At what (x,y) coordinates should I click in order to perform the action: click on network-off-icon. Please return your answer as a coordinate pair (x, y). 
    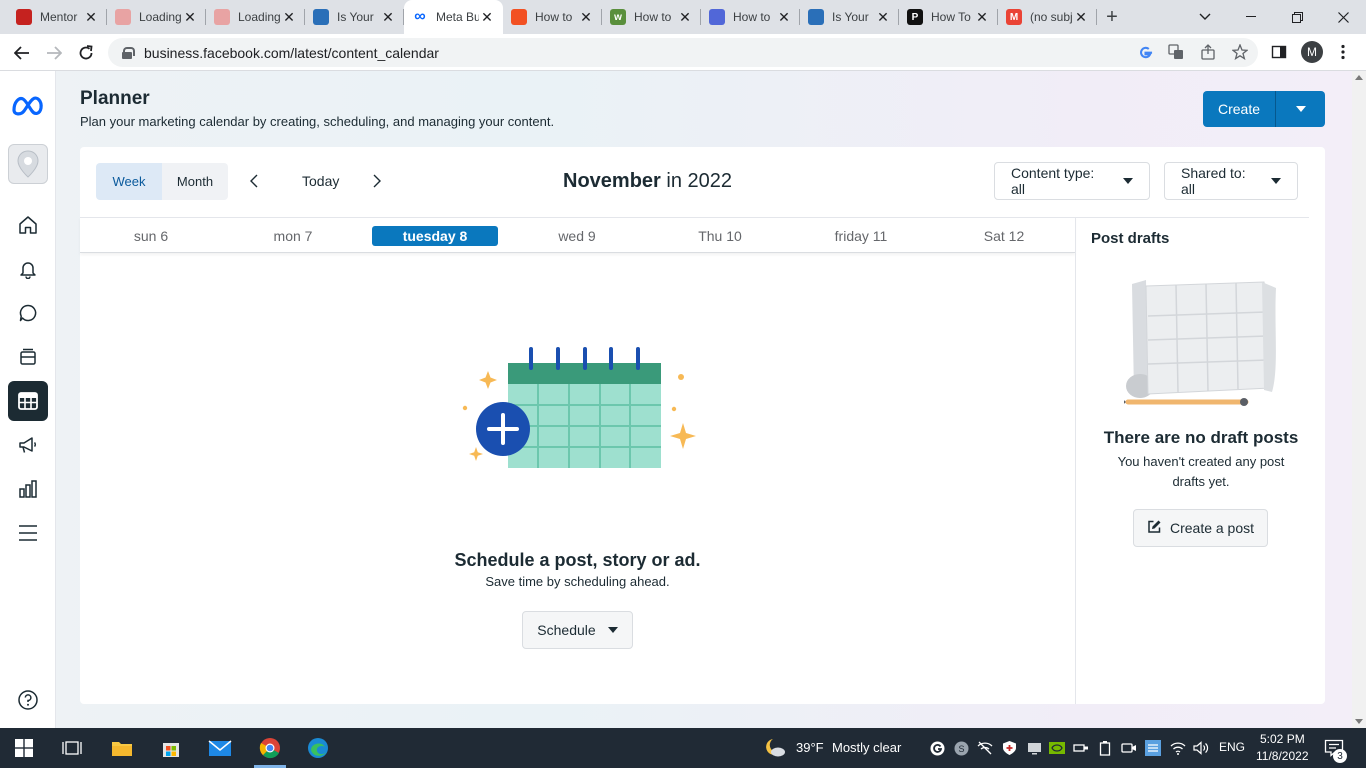
    Looking at the image, I should click on (985, 748).